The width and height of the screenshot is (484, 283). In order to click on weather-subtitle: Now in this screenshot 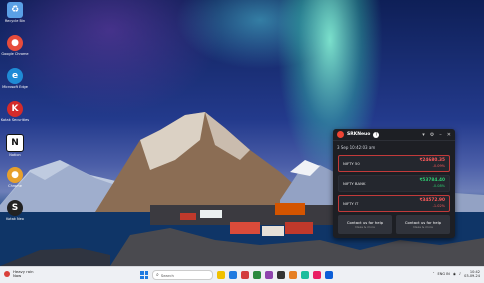, I will do `click(17, 275)`.